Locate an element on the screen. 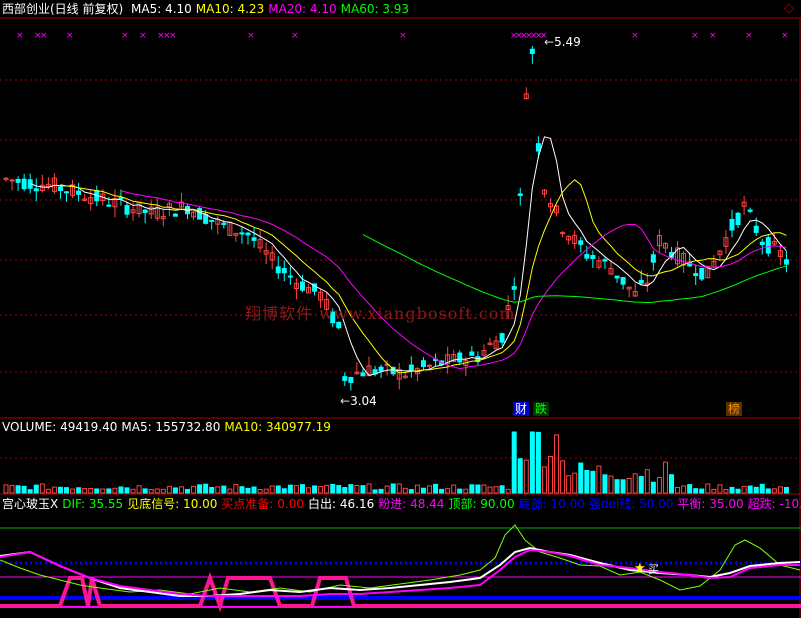 This screenshot has height=618, width=801. signal-cross-10: × is located at coordinates (295, 36).